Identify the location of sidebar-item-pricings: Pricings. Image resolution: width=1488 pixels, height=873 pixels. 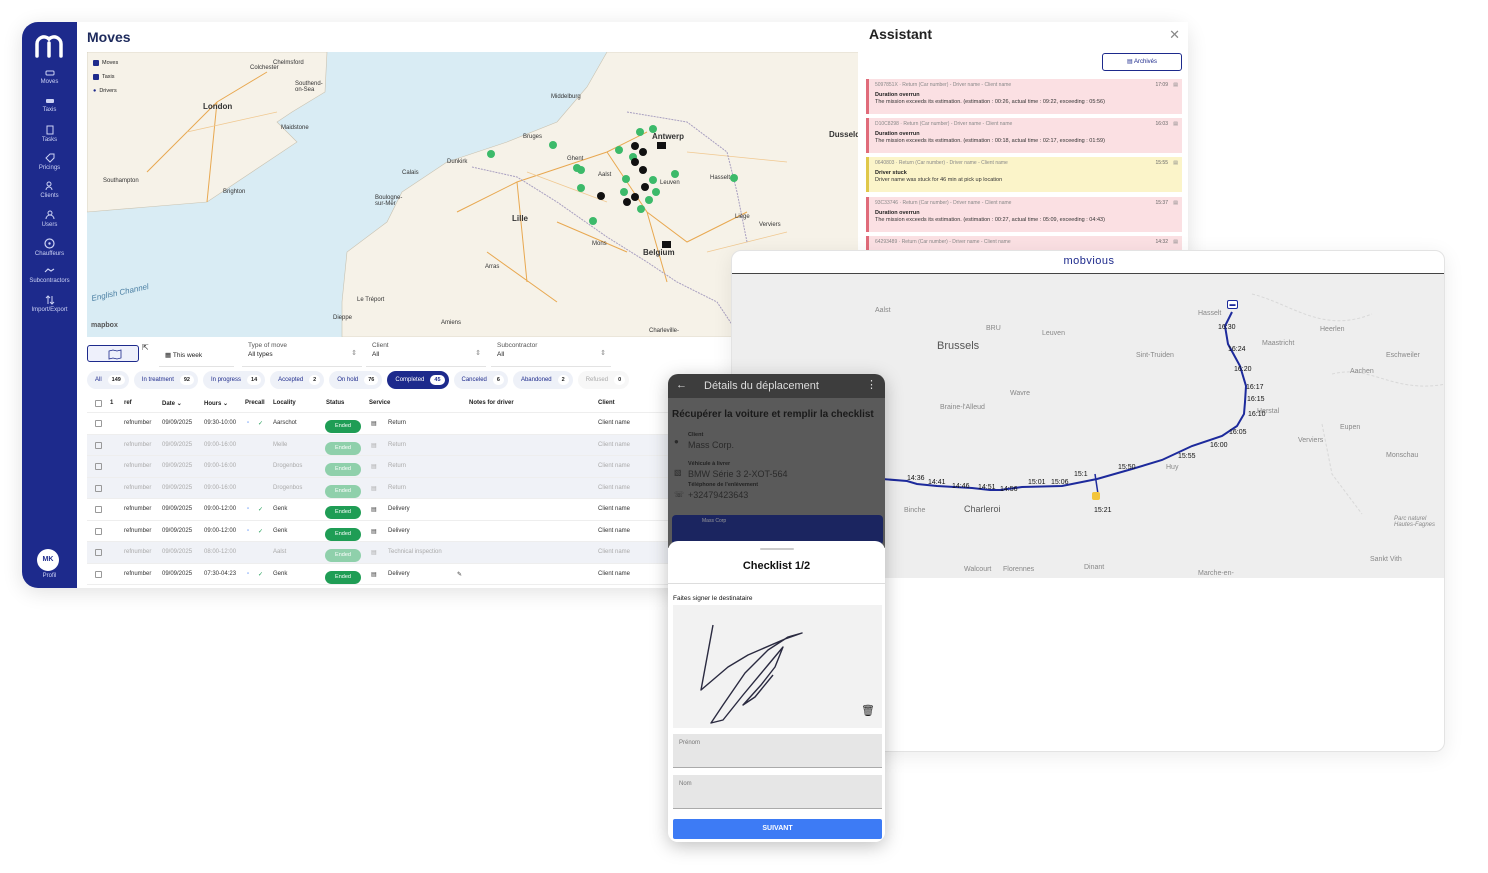
(49, 162).